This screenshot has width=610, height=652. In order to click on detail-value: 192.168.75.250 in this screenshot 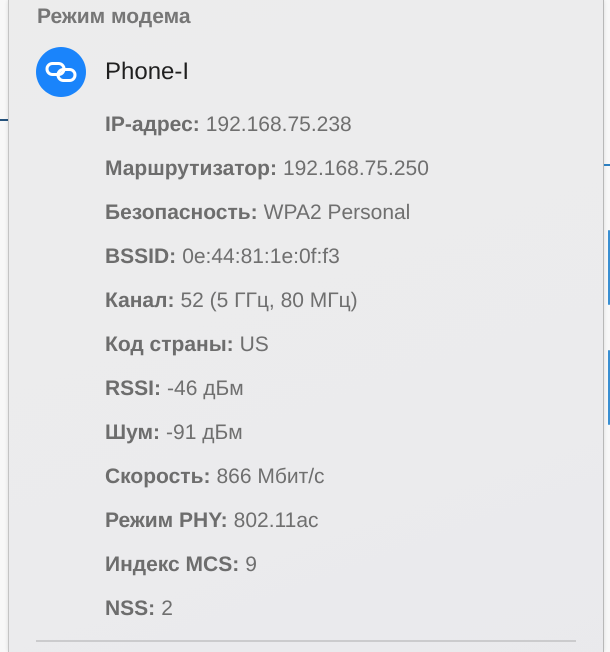, I will do `click(355, 169)`.